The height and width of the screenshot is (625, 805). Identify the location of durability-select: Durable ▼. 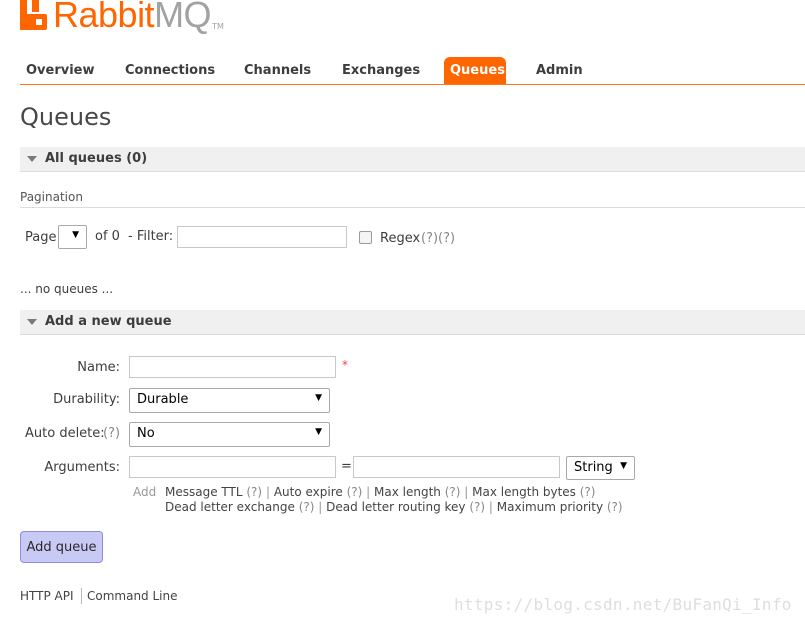
(229, 400).